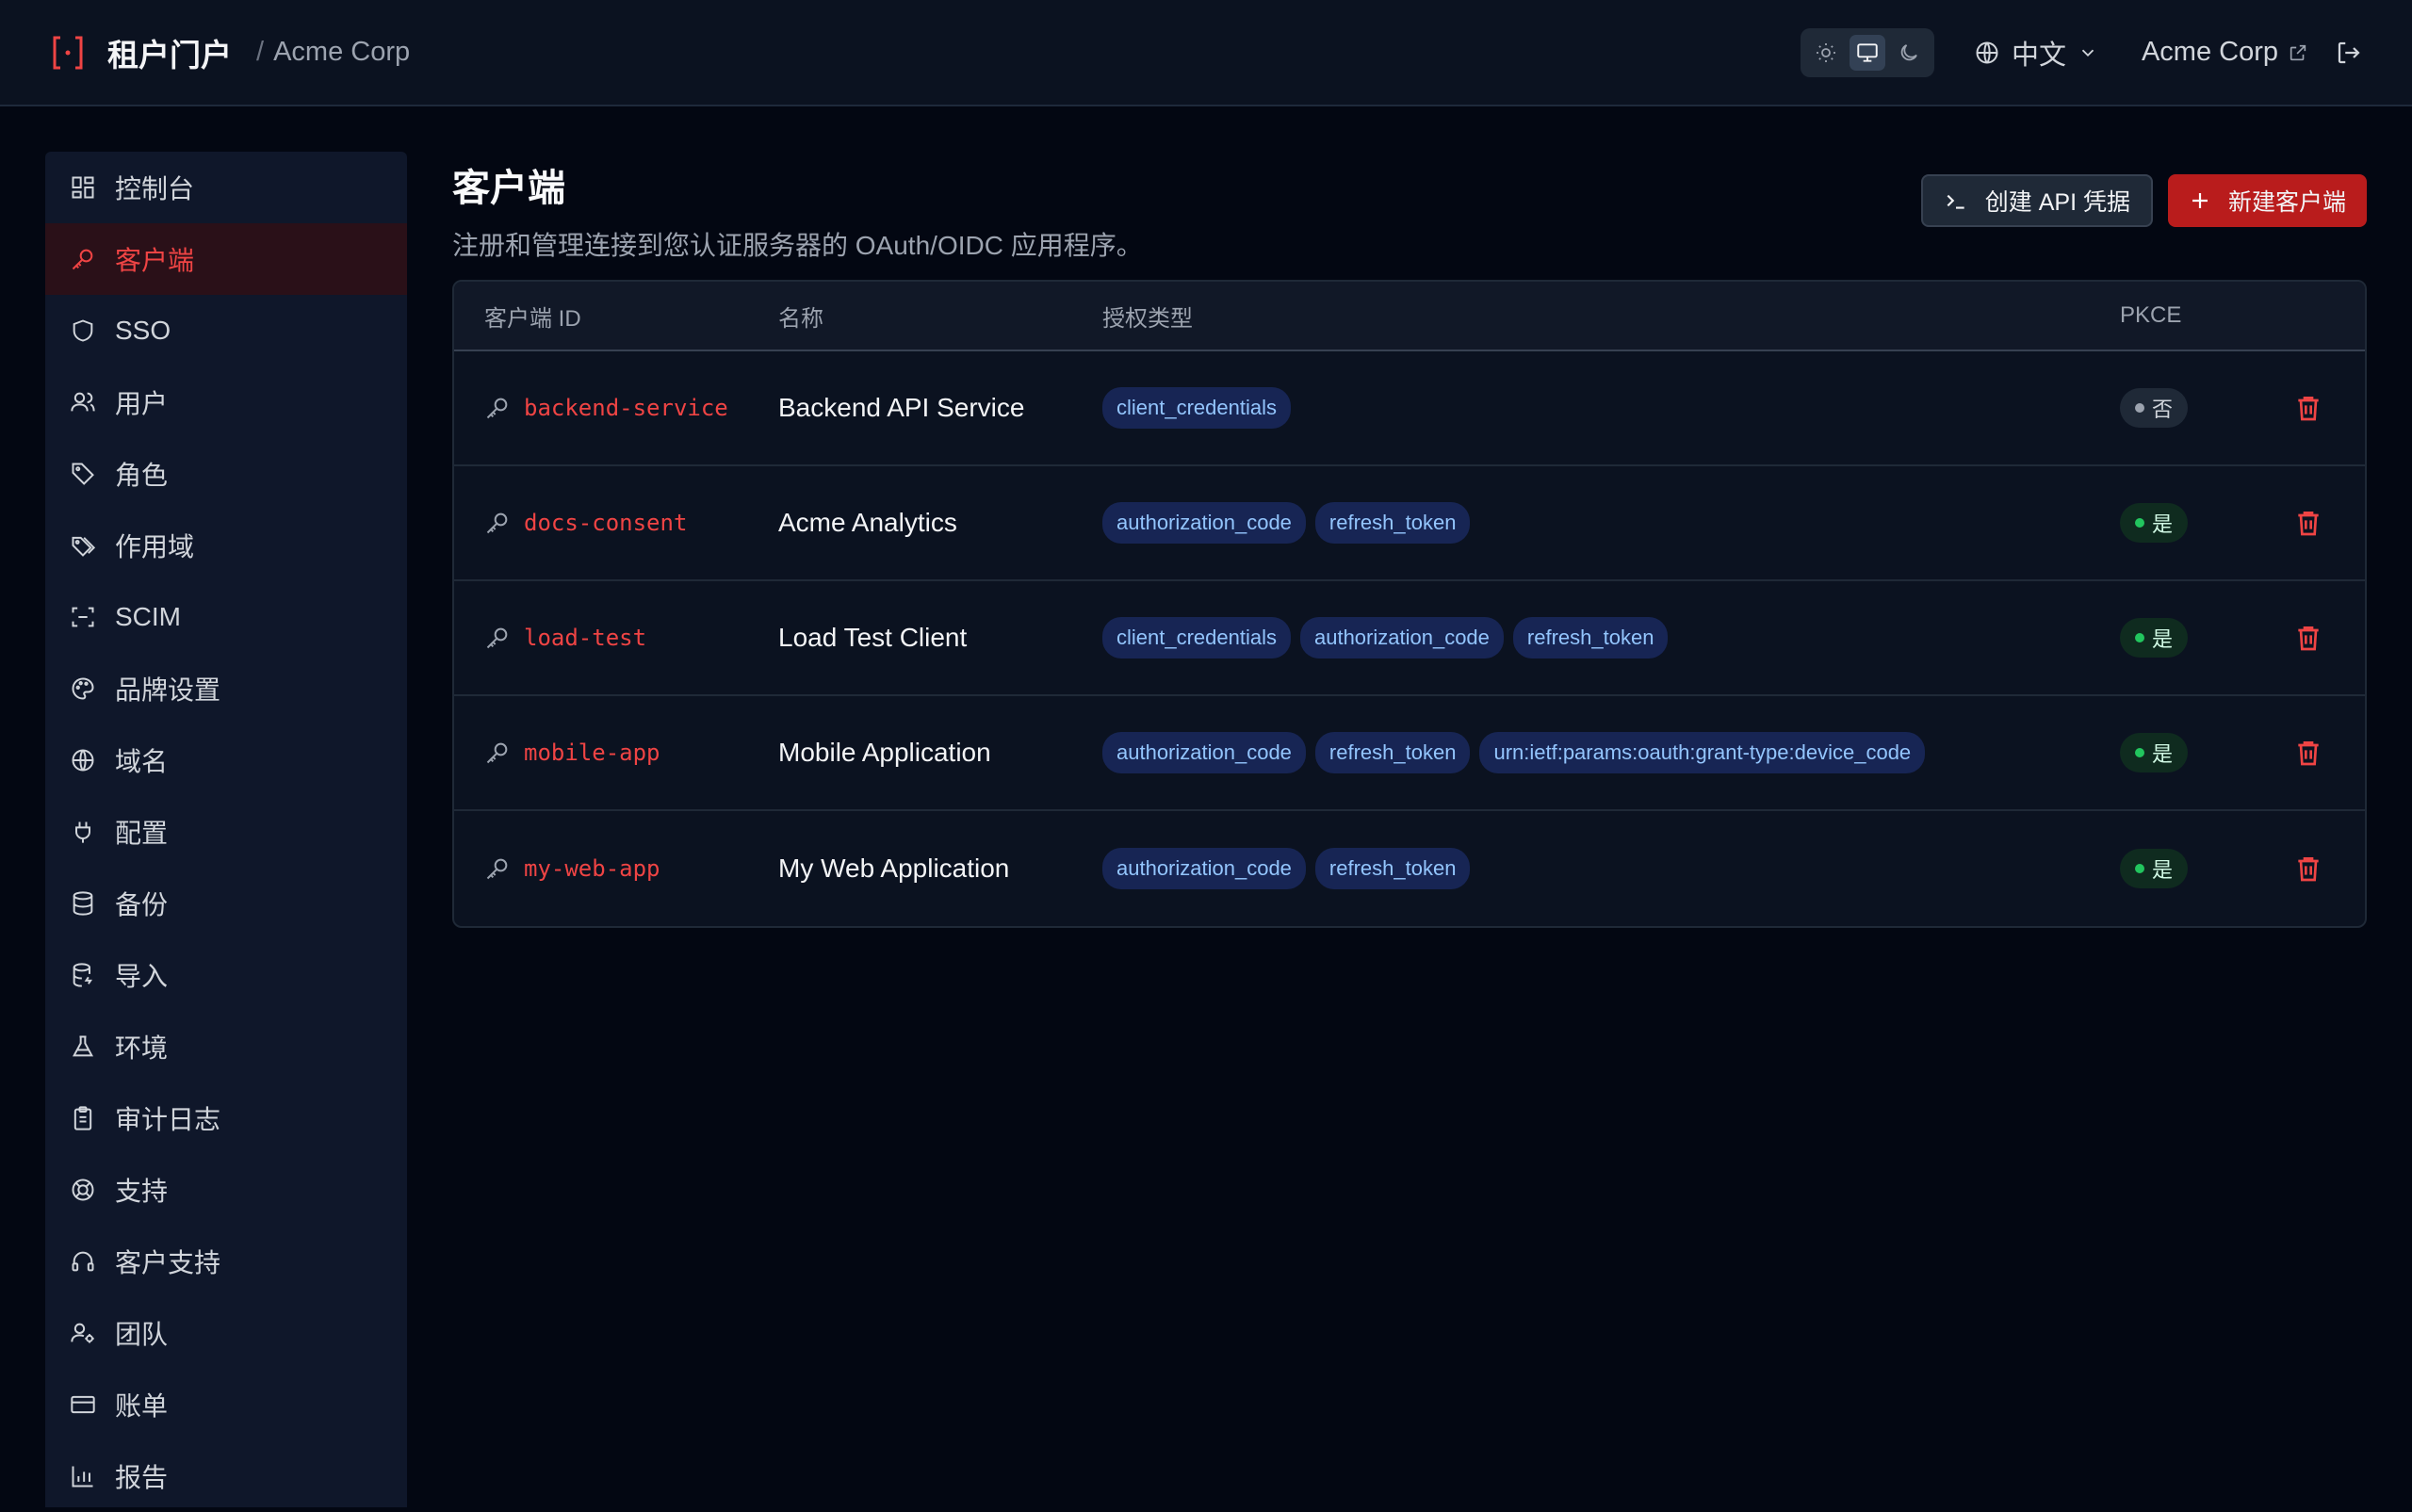 The height and width of the screenshot is (1512, 2412). I want to click on sidebar-item-backup: 备份, so click(226, 903).